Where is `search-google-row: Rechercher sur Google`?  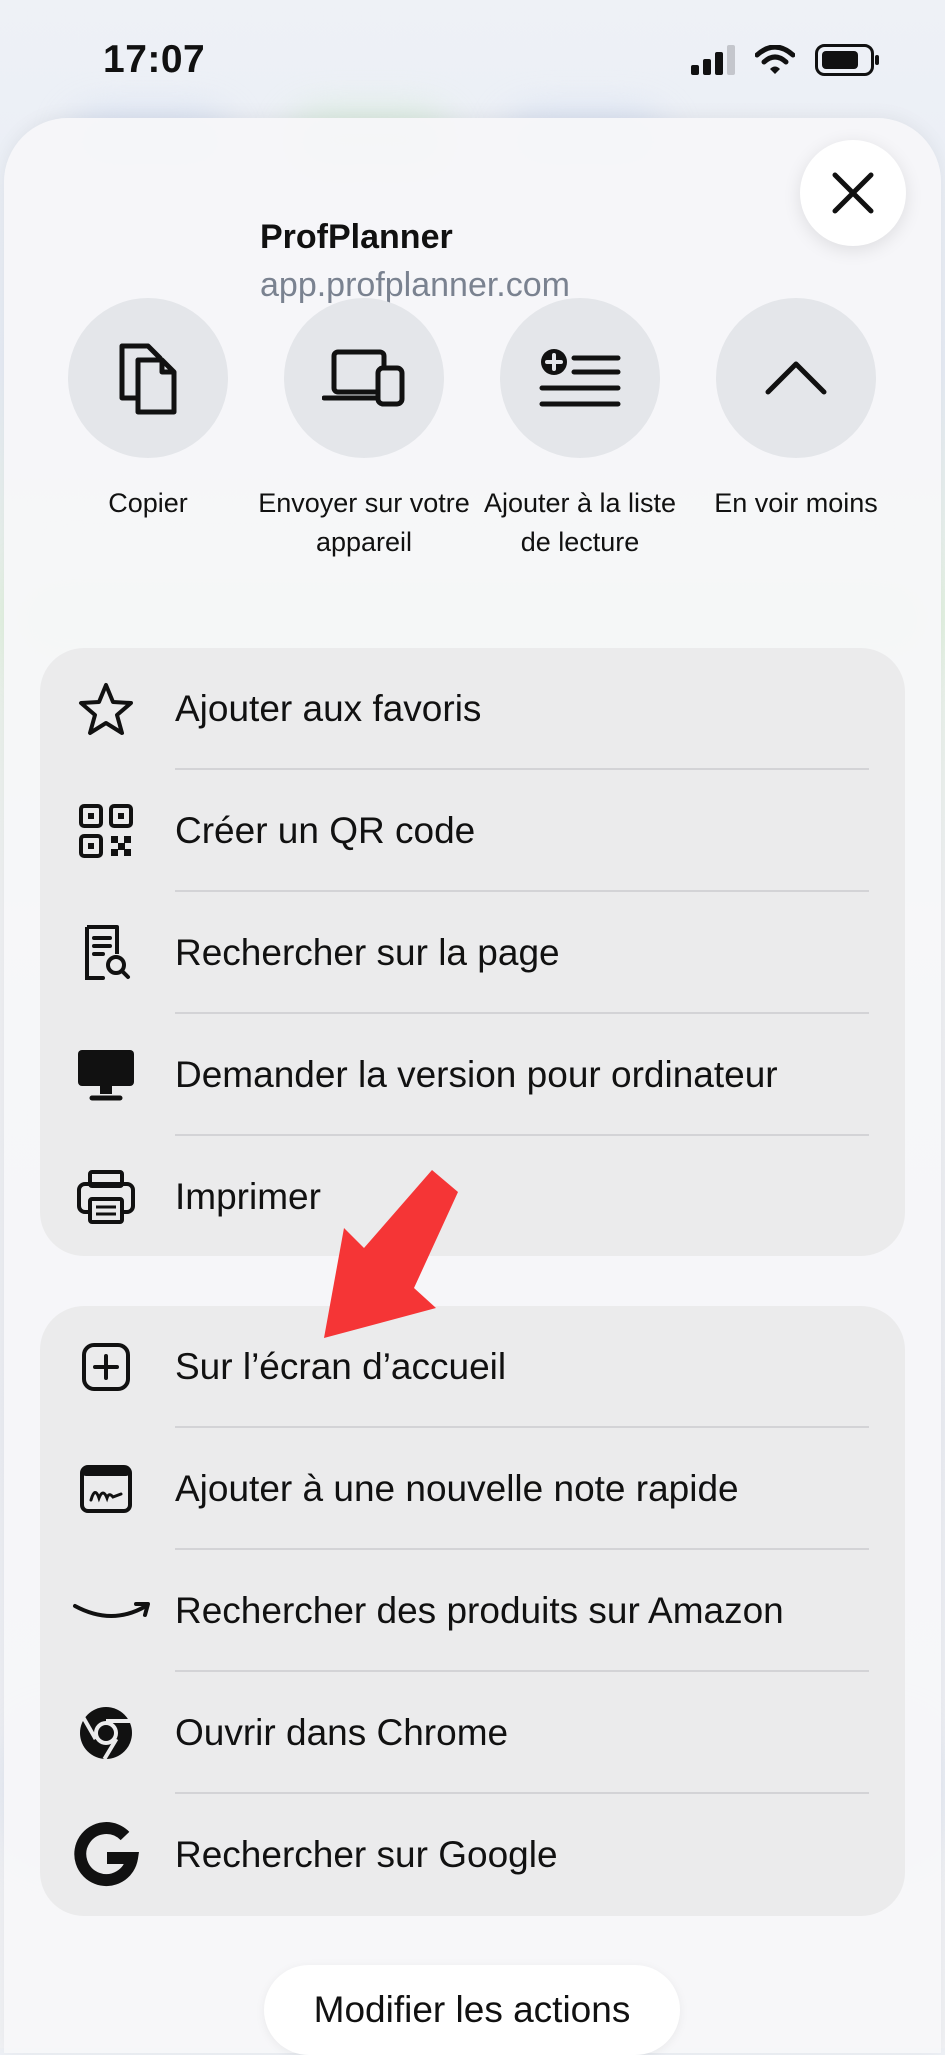
search-google-row: Rechercher sur Google is located at coordinates (472, 1855).